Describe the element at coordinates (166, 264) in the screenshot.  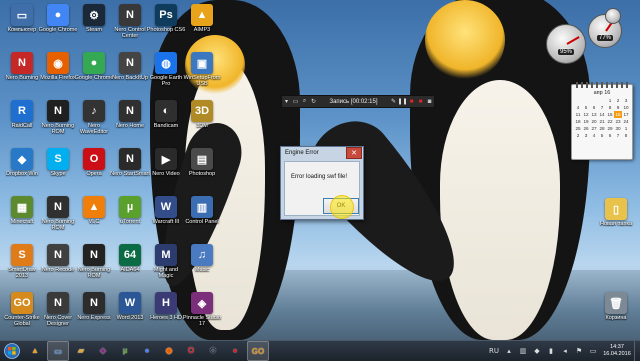
I see `desktop-icon: M Might and Magic` at that location.